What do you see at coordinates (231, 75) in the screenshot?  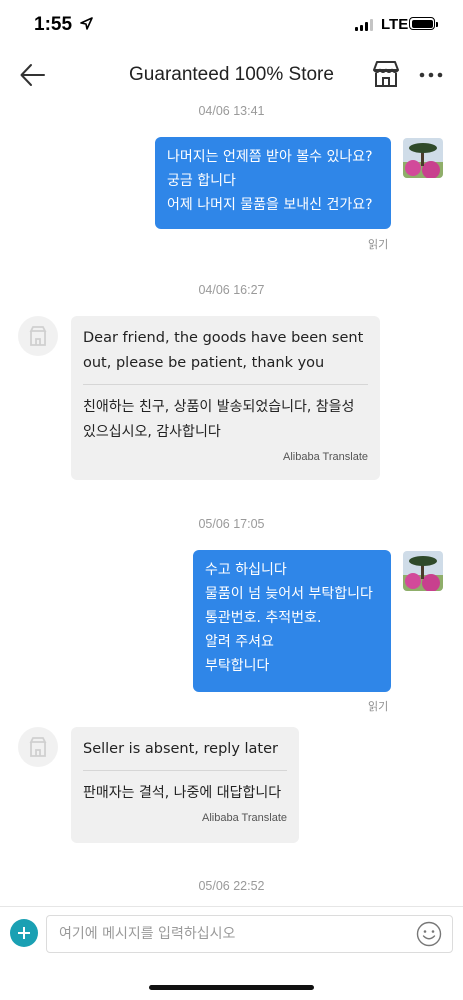 I see `chat-header: Guaranteed 100% Store` at bounding box center [231, 75].